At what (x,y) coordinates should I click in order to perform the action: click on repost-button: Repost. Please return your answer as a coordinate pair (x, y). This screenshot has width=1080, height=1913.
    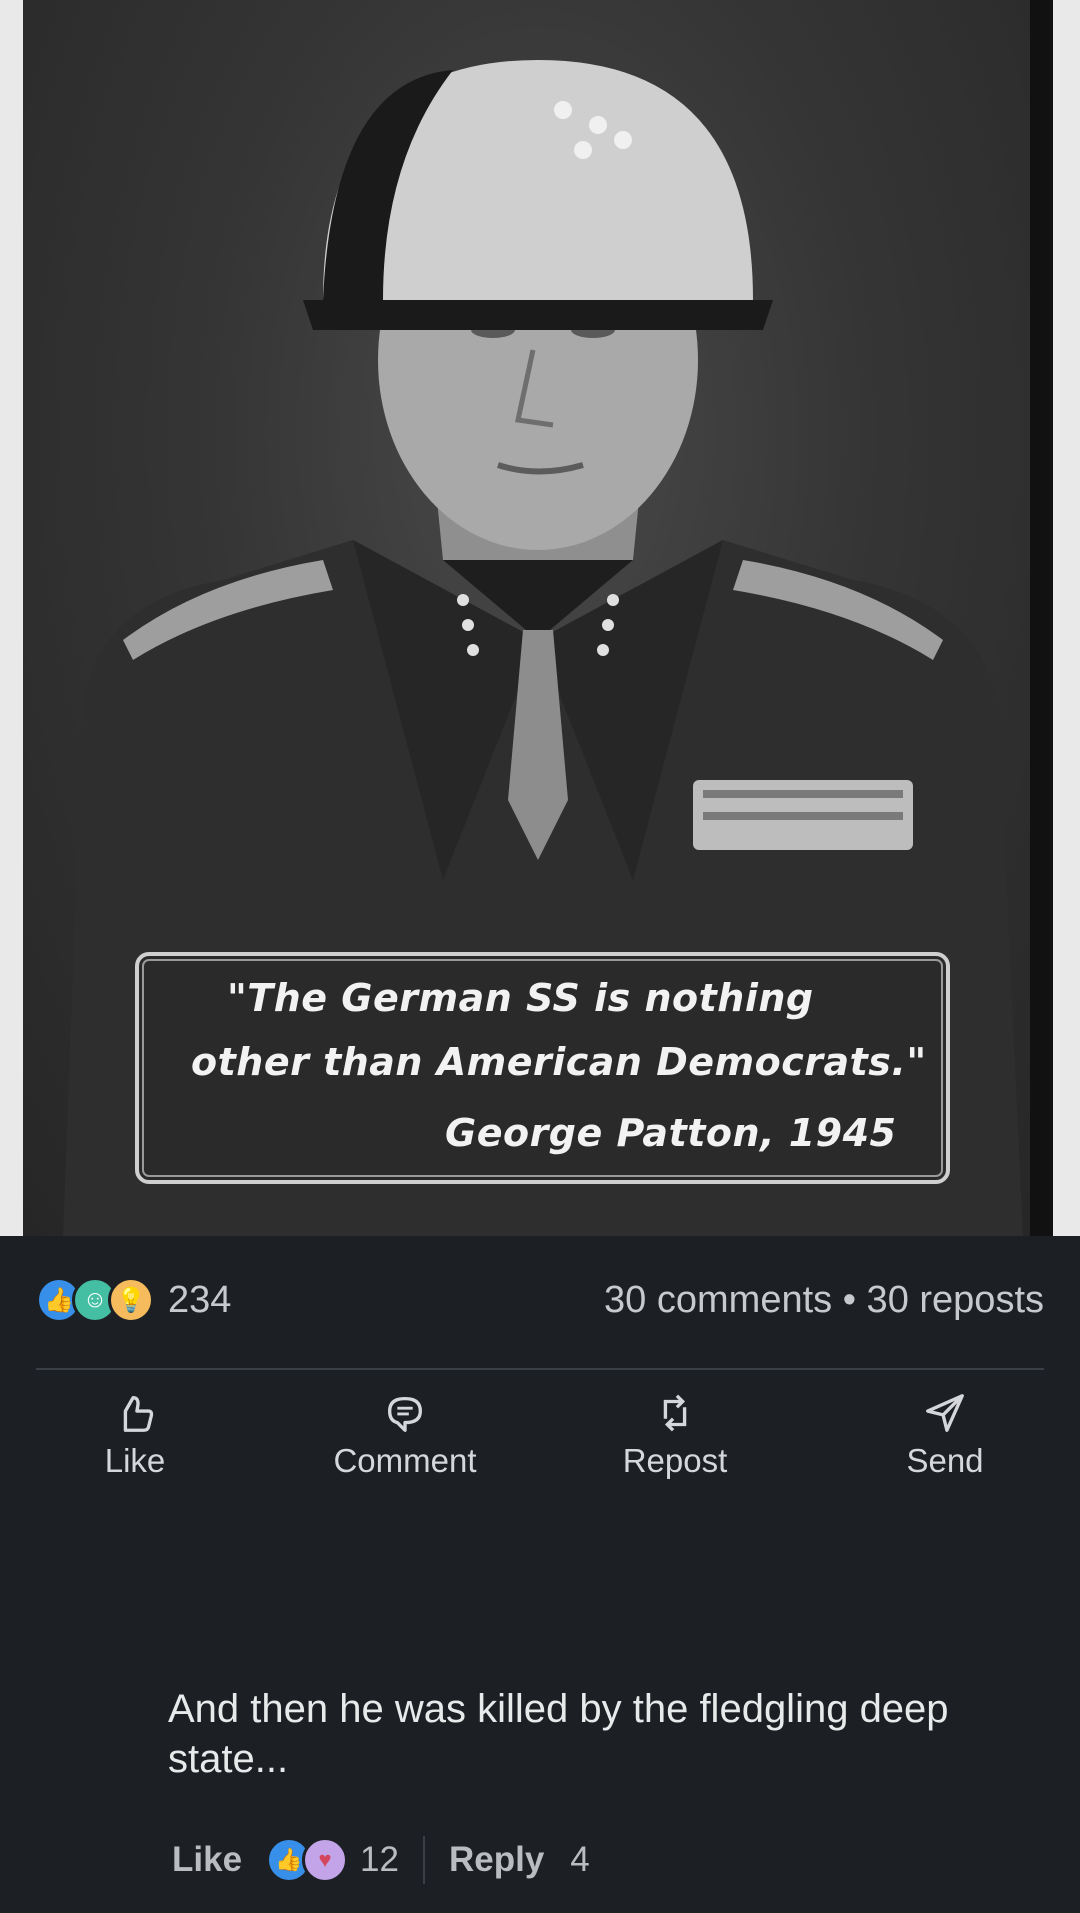
    Looking at the image, I should click on (675, 1440).